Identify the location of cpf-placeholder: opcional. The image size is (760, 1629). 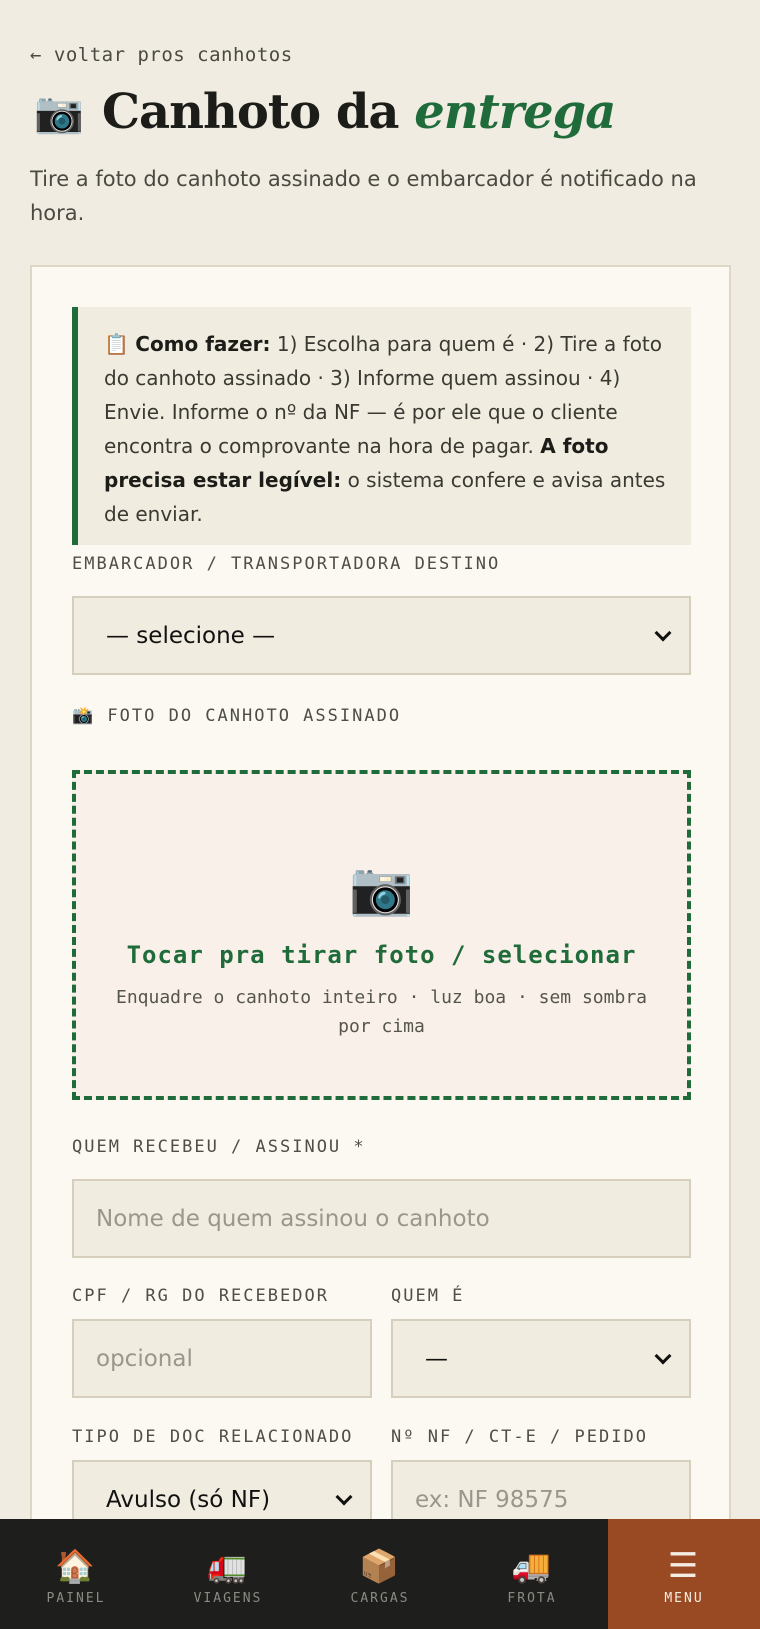
(144, 1358).